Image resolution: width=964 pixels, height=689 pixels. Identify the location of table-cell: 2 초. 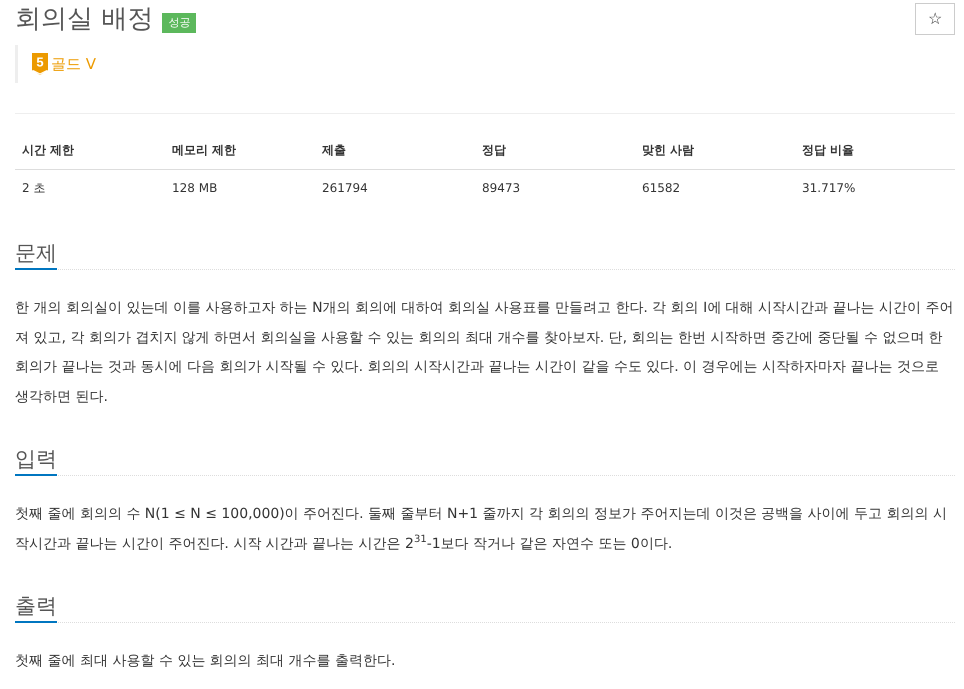
(90, 188).